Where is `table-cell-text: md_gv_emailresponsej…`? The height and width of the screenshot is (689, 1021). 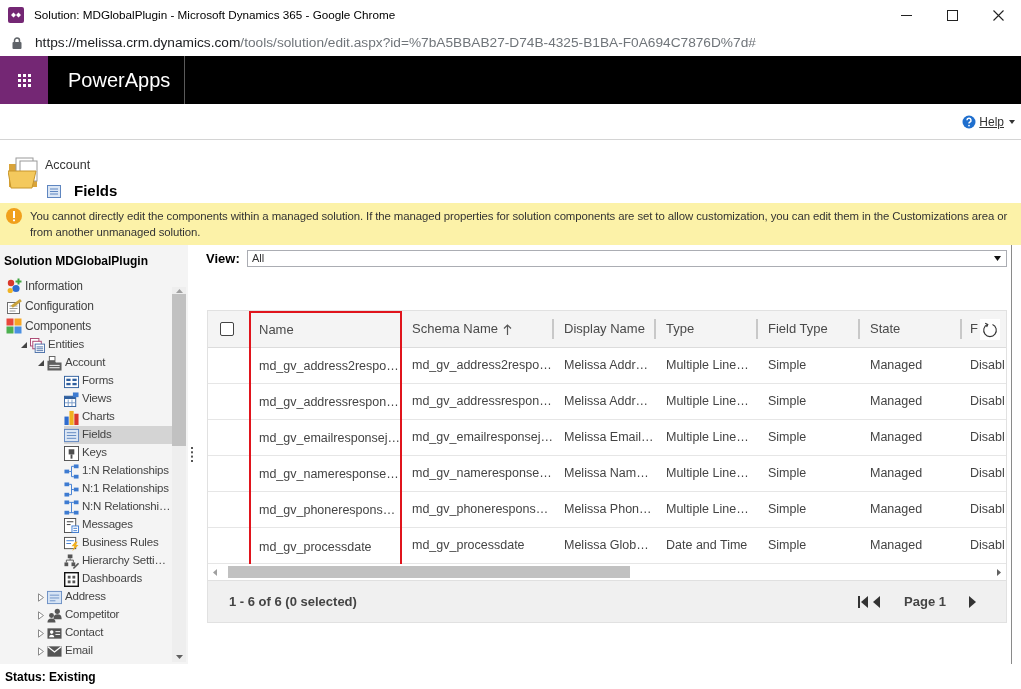 table-cell-text: md_gv_emailresponsej… is located at coordinates (482, 438).